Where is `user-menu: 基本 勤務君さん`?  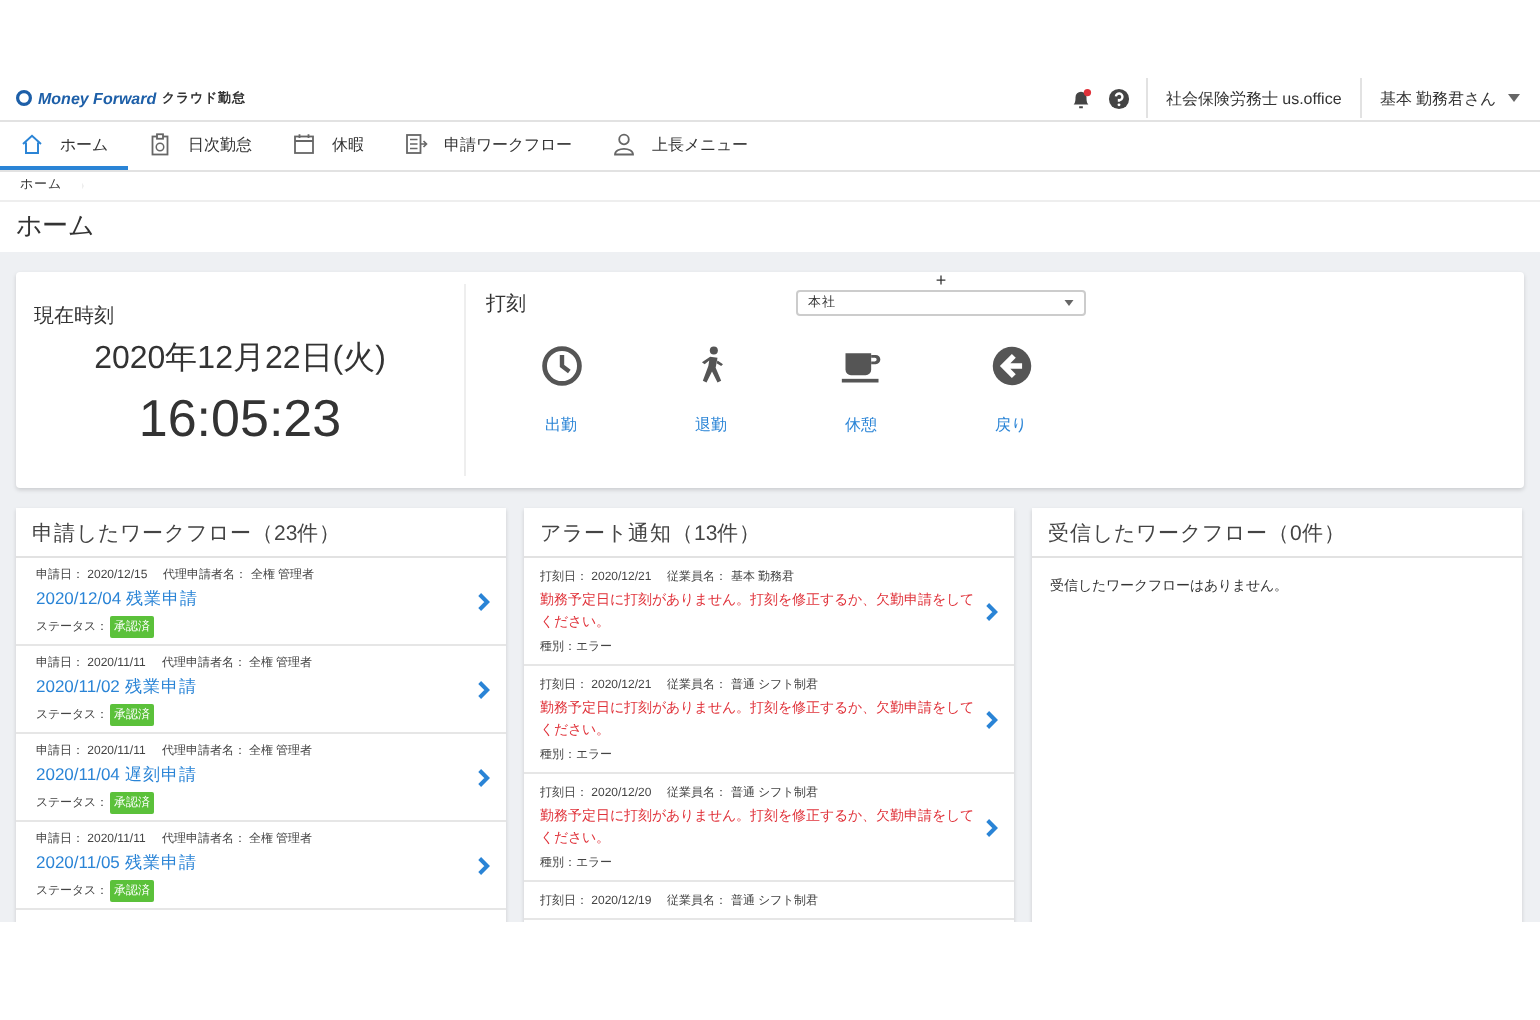
user-menu: 基本 勤務君さん is located at coordinates (1437, 98).